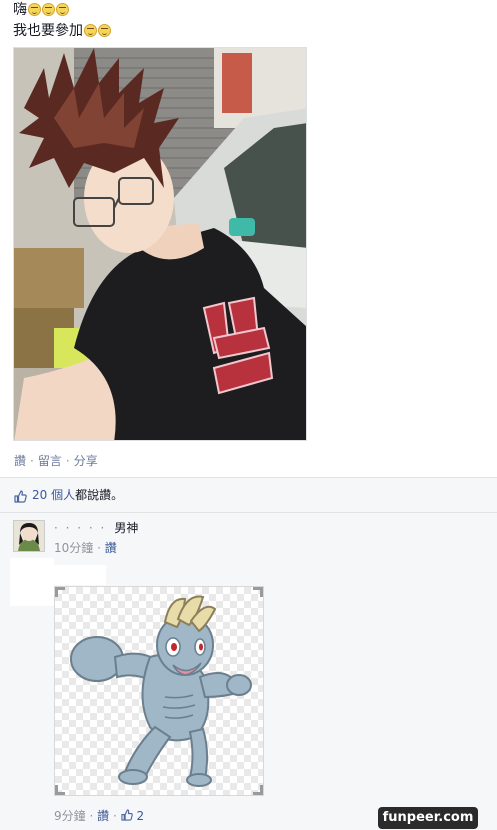 The width and height of the screenshot is (497, 830). What do you see at coordinates (99, 495) in the screenshot?
I see `likes-suffix: 都說讚。` at bounding box center [99, 495].